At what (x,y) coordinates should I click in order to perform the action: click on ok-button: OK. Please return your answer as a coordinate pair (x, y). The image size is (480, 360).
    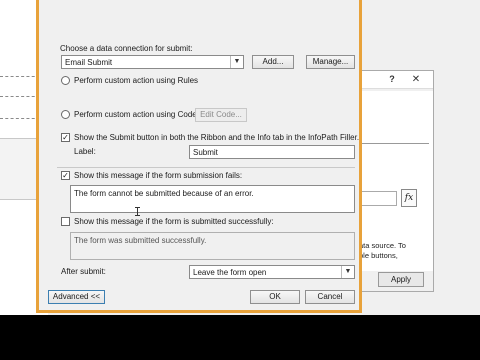
    Looking at the image, I should click on (275, 297).